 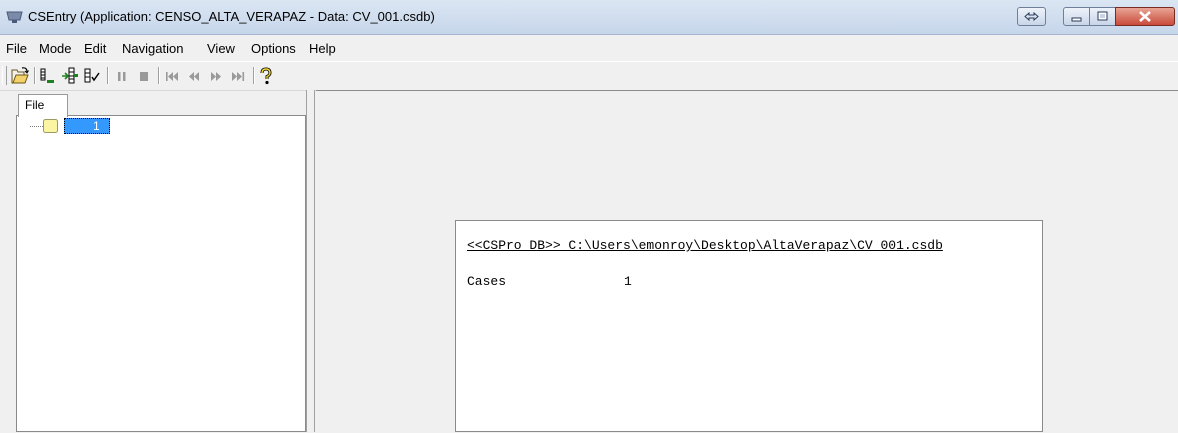 I want to click on maximize-button, so click(x=1102, y=16).